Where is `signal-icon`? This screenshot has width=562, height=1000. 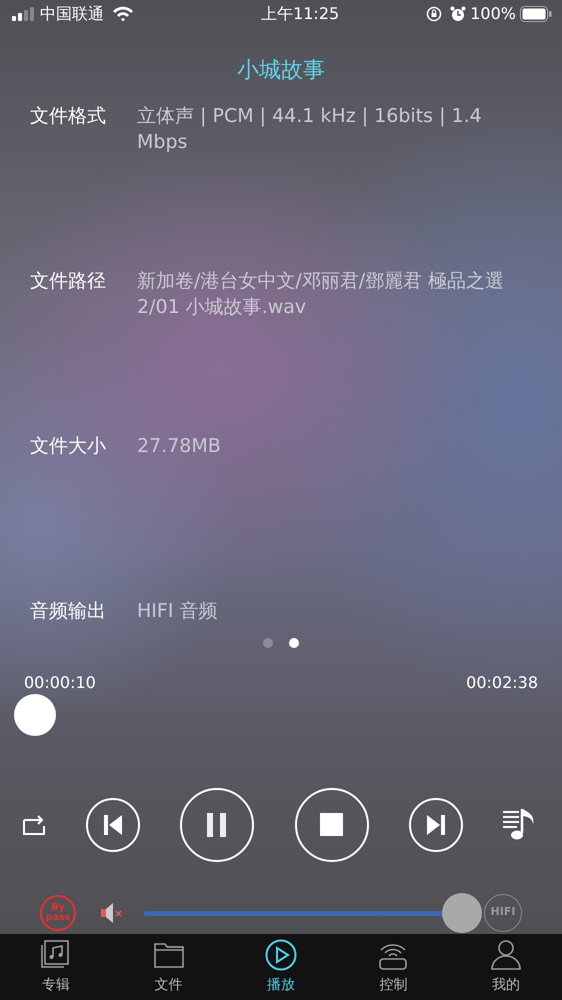 signal-icon is located at coordinates (24, 14).